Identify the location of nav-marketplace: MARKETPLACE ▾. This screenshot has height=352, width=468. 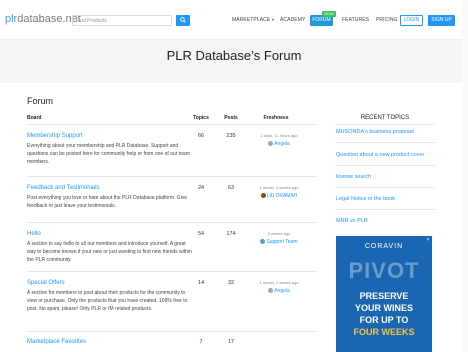
(253, 20).